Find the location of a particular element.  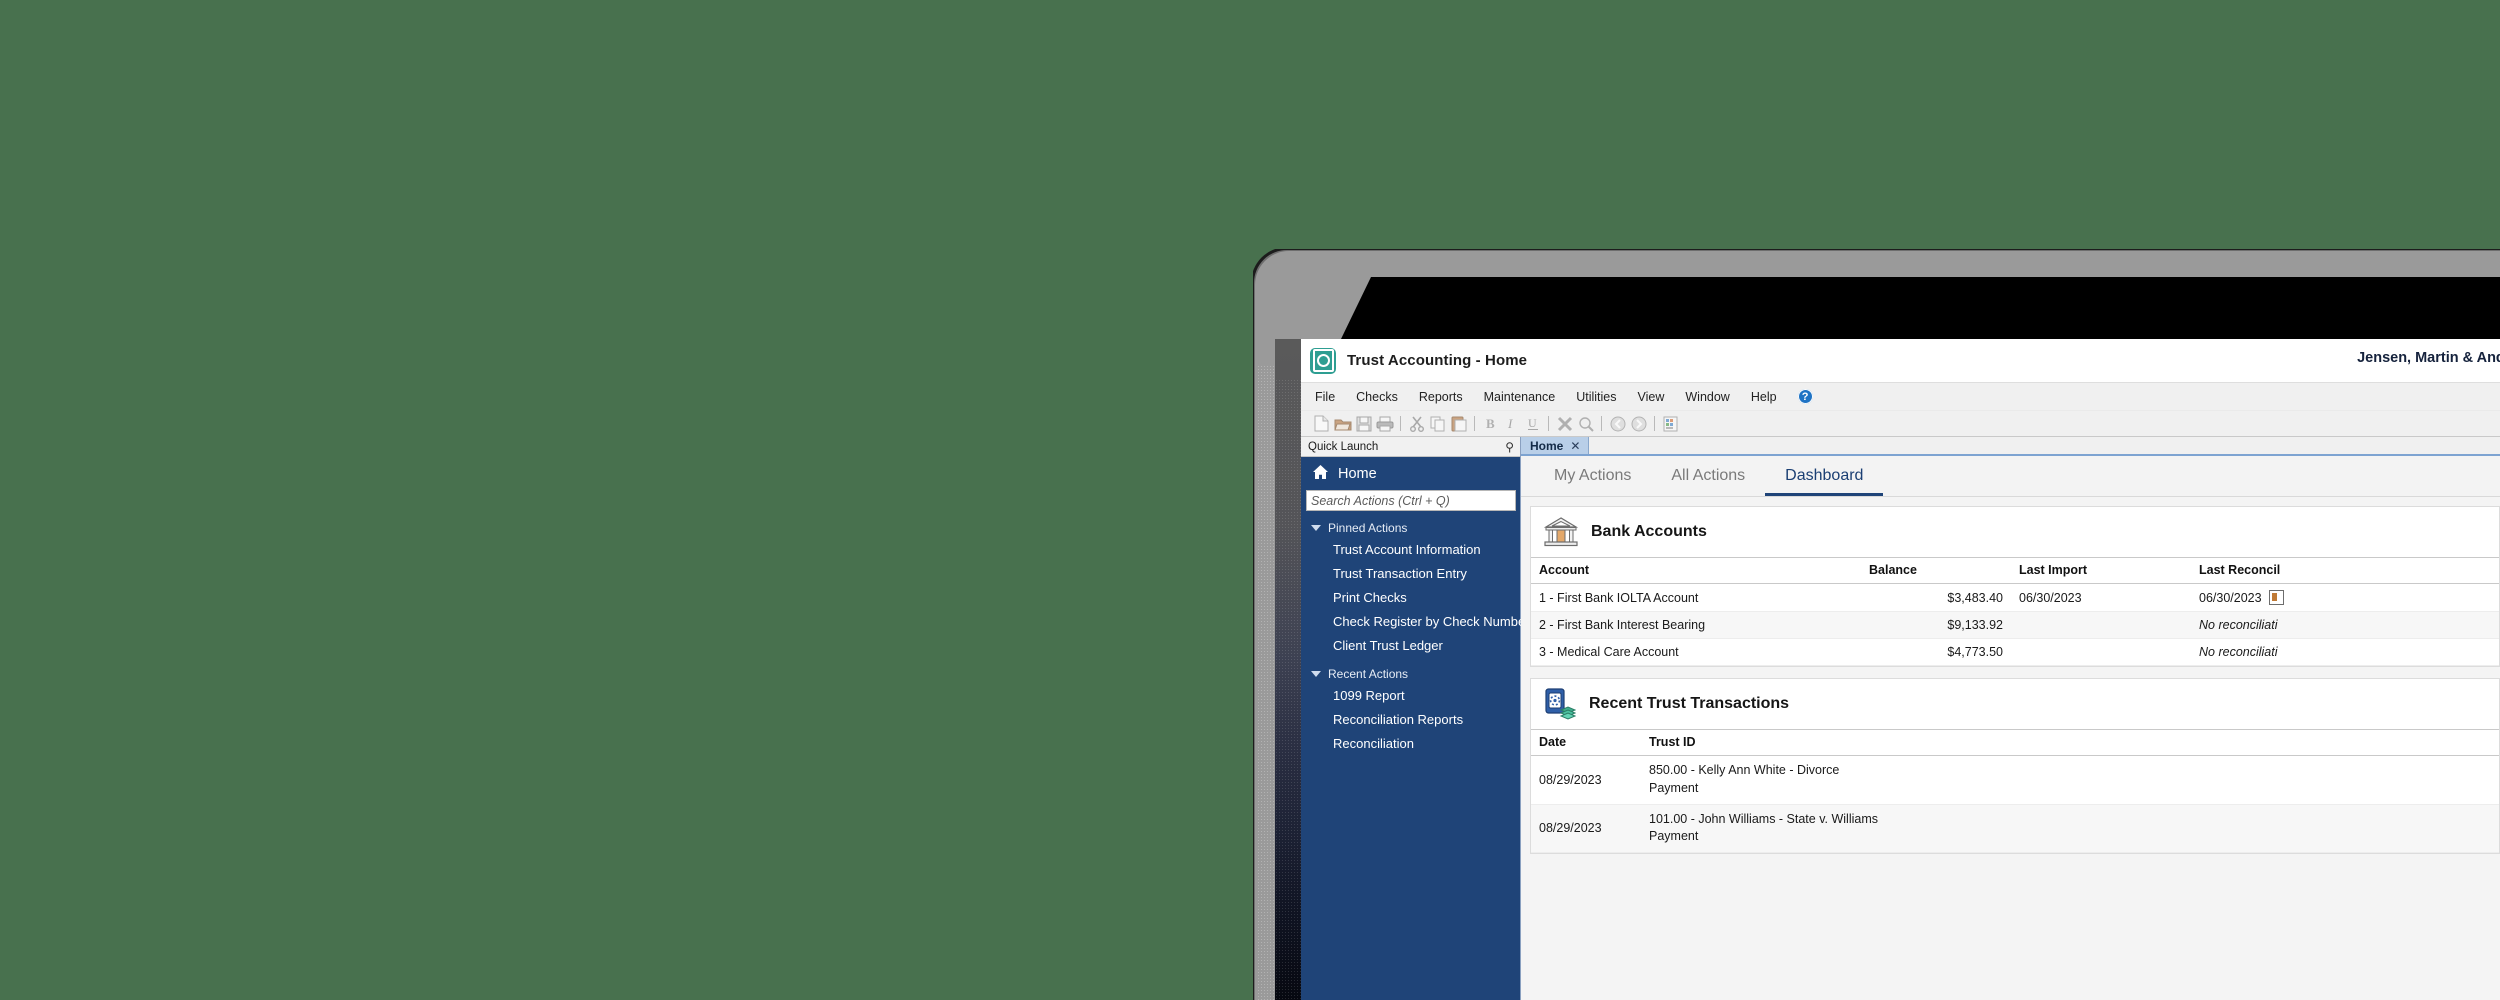

bezel-texture is located at coordinates (1266, 682).